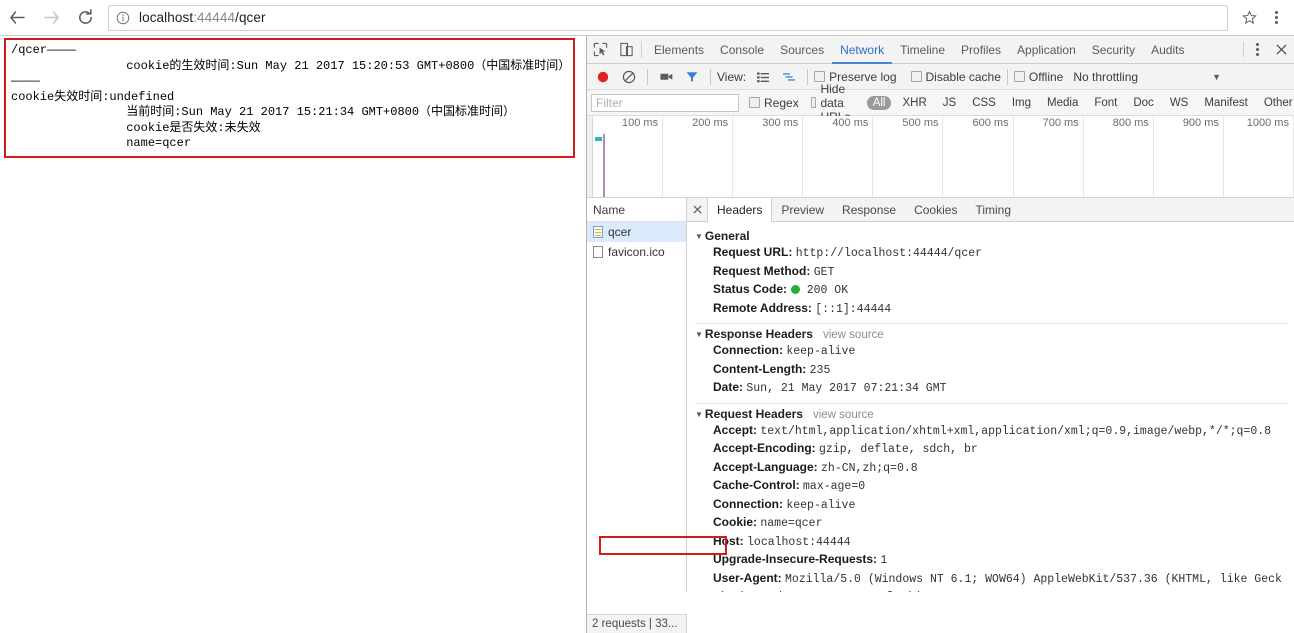 The image size is (1294, 633). I want to click on request-list-panel: Name qcer favicon.ico, so click(637, 395).